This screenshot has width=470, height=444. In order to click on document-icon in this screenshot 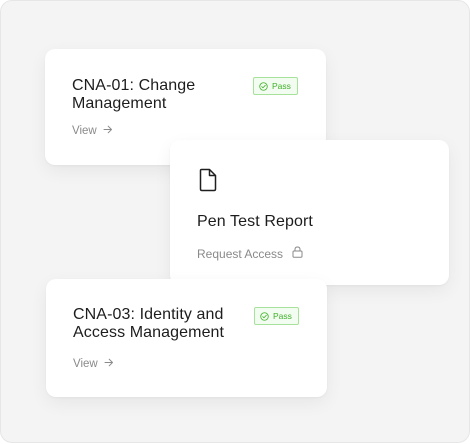, I will do `click(208, 182)`.